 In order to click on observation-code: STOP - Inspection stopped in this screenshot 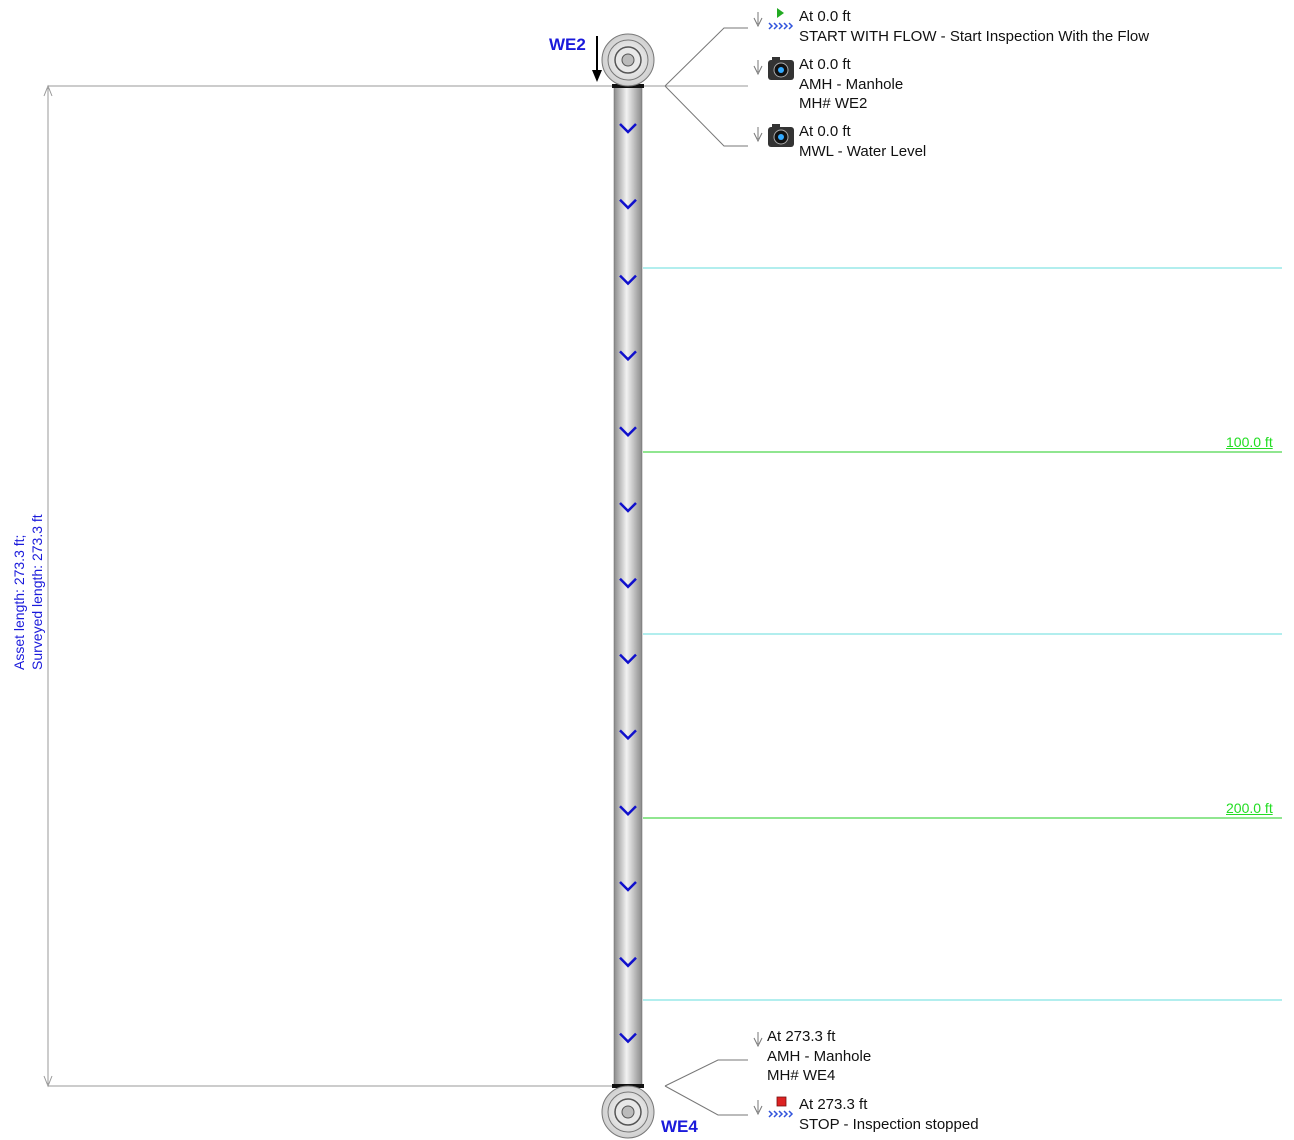, I will do `click(889, 1124)`.